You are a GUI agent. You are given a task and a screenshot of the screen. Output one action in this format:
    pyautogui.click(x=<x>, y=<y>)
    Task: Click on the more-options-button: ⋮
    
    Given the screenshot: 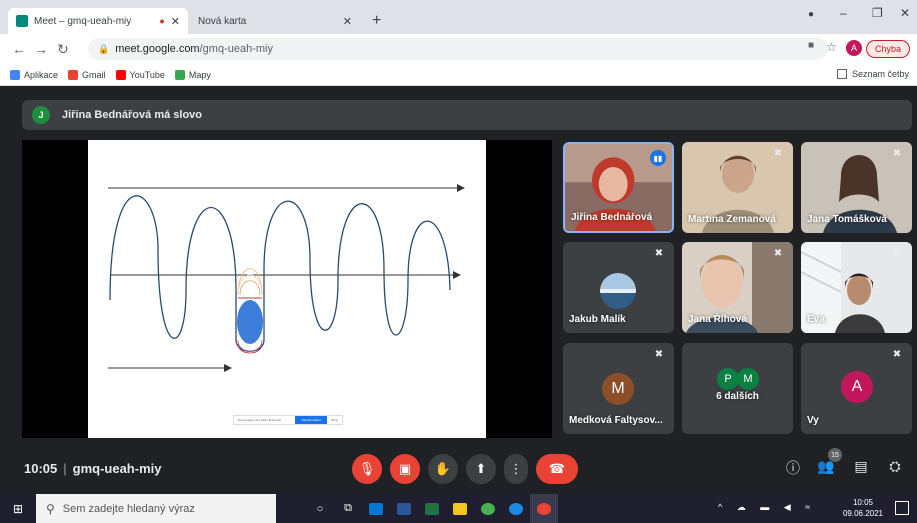 What is the action you would take?
    pyautogui.click(x=516, y=469)
    